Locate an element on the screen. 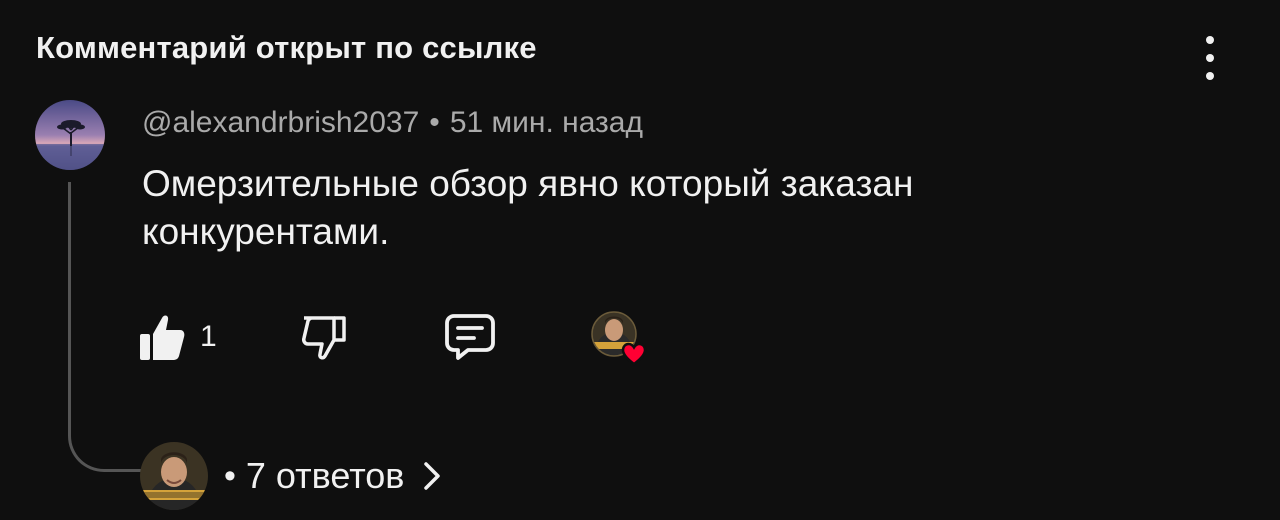 The image size is (1280, 520). thumbs-down-icon is located at coordinates (324, 338).